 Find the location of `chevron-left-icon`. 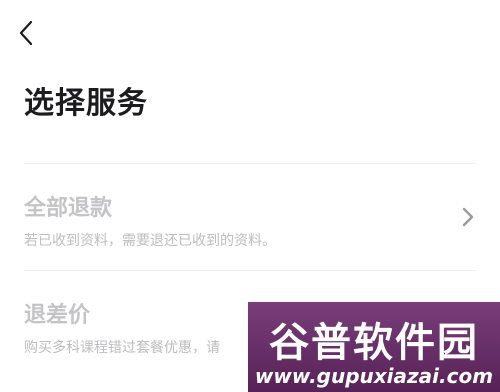

chevron-left-icon is located at coordinates (26, 33).